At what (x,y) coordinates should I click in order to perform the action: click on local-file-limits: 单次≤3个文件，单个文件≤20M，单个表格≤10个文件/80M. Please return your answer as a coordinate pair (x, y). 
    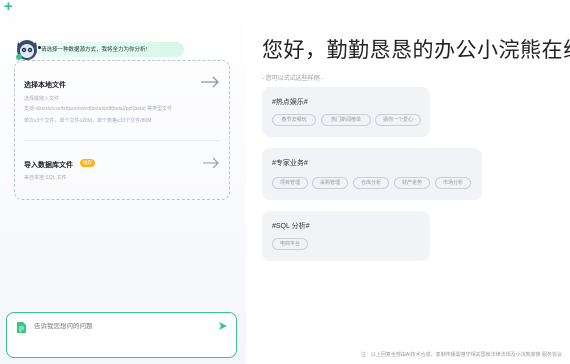
    Looking at the image, I should click on (88, 121).